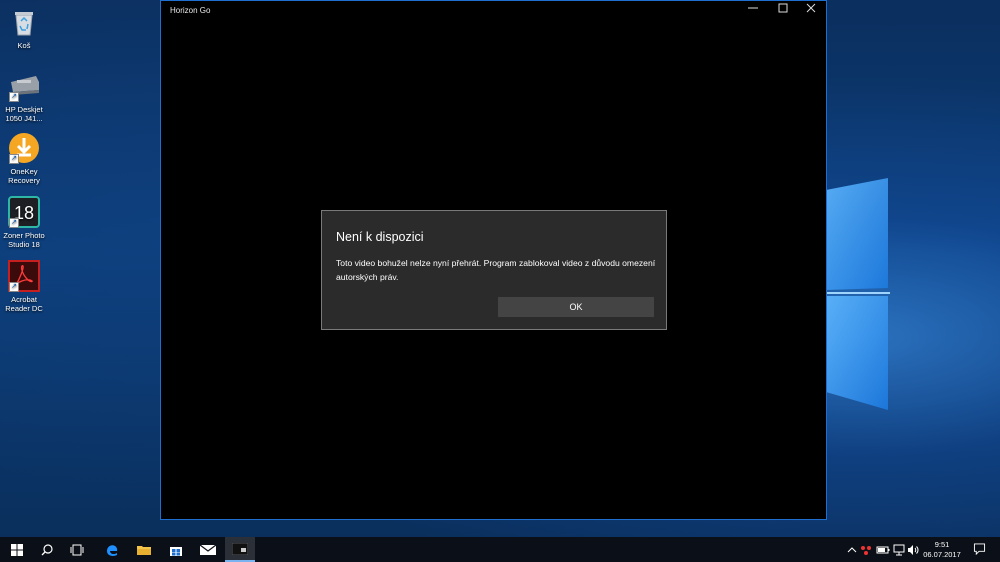  I want to click on desktop-icon-label: OneKey Recovery, so click(24, 176).